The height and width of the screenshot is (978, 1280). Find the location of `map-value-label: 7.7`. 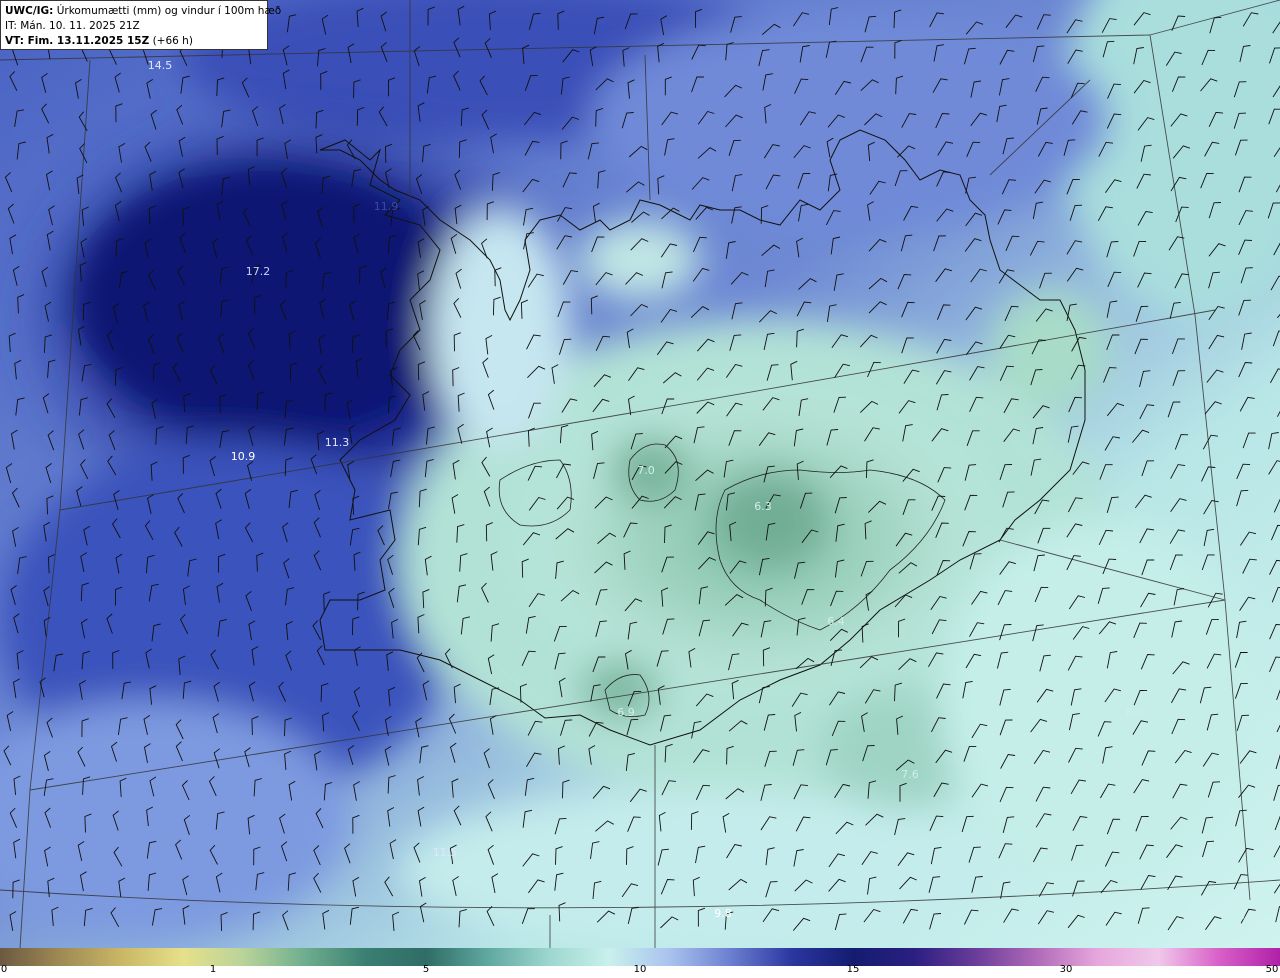

map-value-label: 7.7 is located at coordinates (1249, 915).